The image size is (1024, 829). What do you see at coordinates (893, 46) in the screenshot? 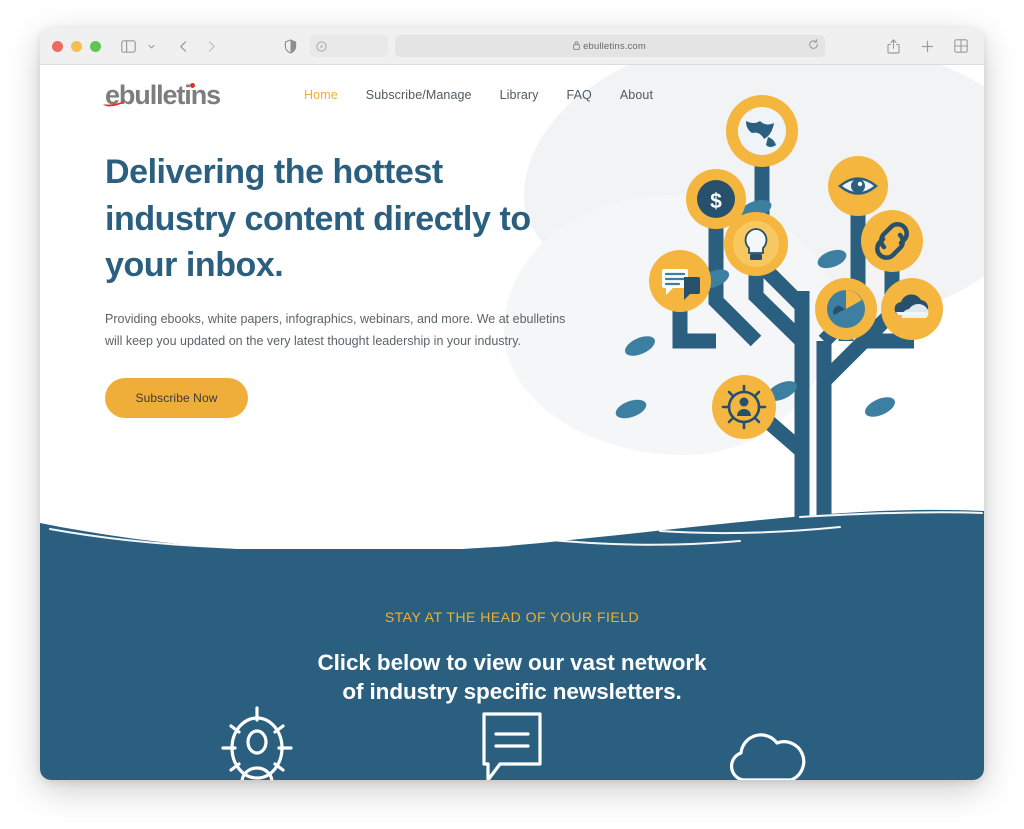
I see `share-icon` at bounding box center [893, 46].